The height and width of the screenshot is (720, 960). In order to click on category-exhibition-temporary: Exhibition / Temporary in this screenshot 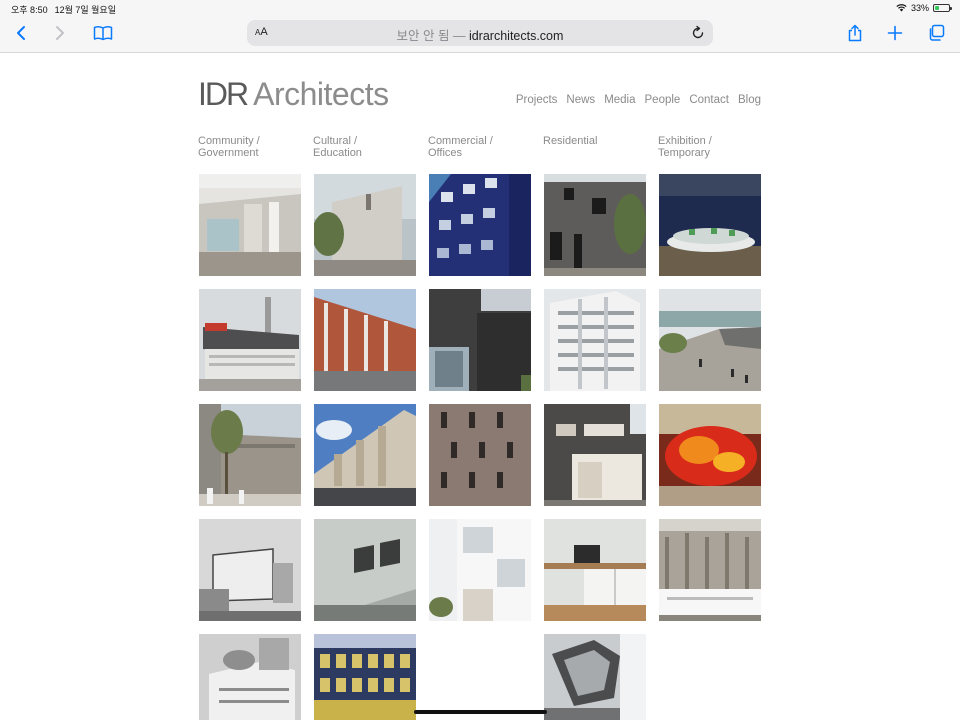, I will do `click(709, 147)`.